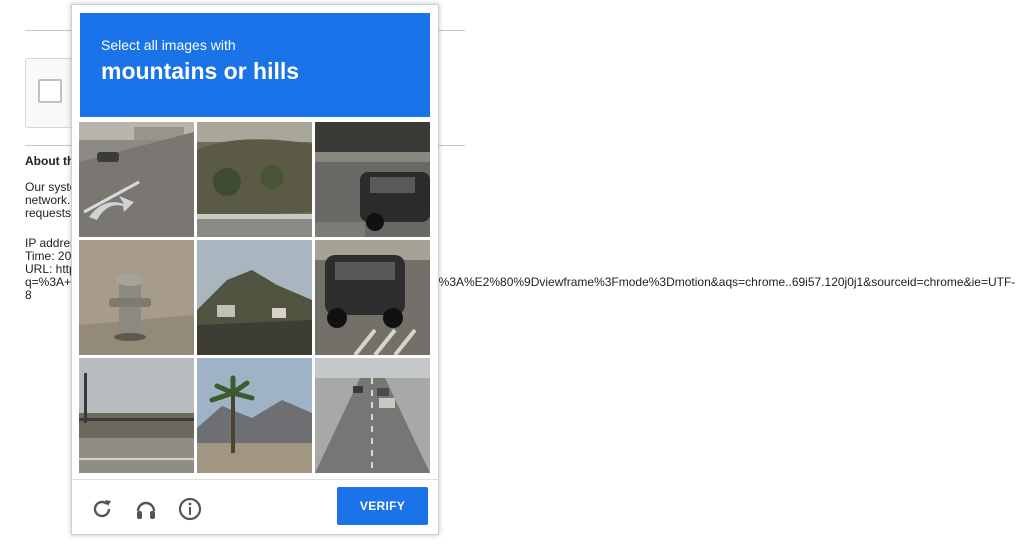 Image resolution: width=1024 pixels, height=547 pixels. Describe the element at coordinates (200, 71) in the screenshot. I see `target-object-text: mountains or hills` at that location.